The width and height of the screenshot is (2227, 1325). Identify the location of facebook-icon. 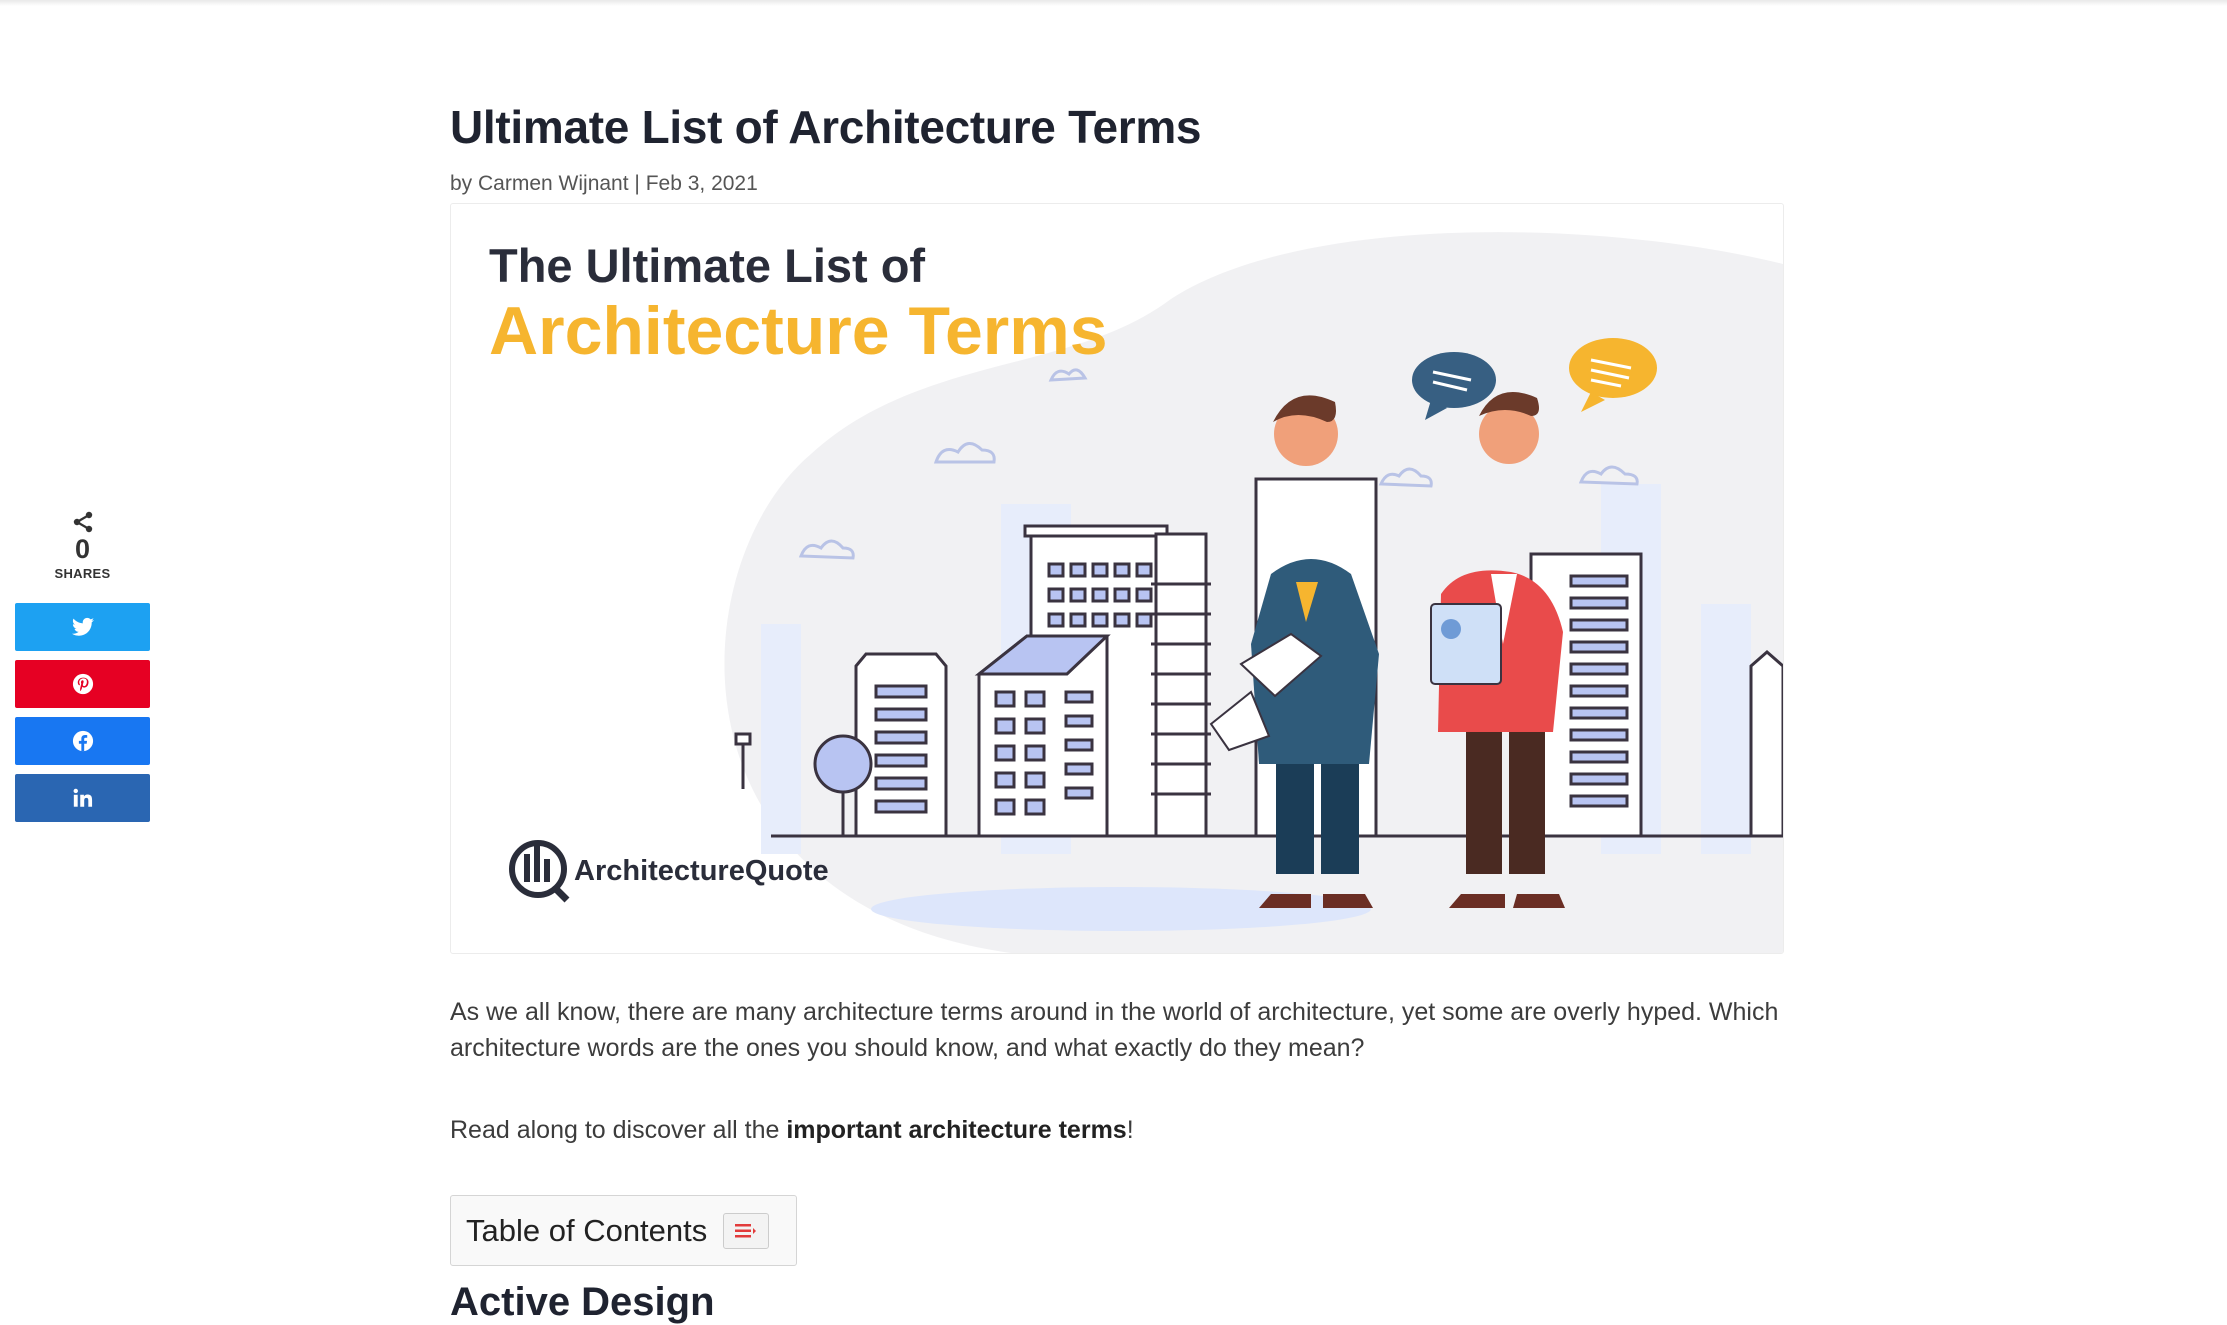
(82, 741).